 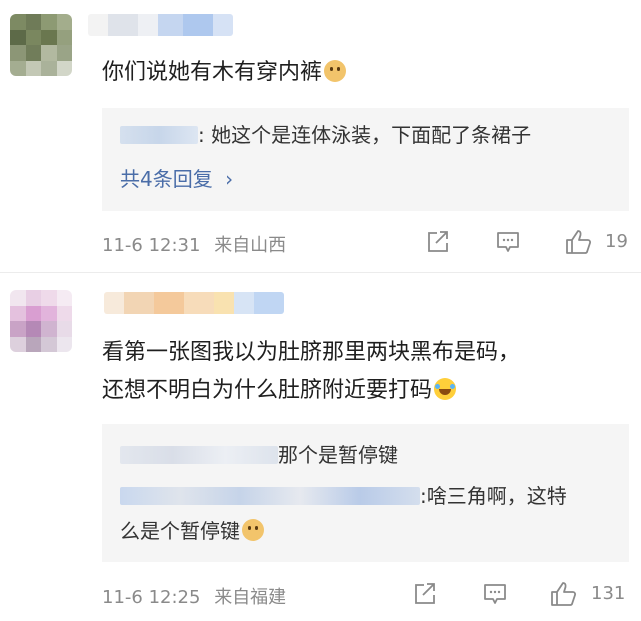 I want to click on chevron-right-icon: ›, so click(x=229, y=179).